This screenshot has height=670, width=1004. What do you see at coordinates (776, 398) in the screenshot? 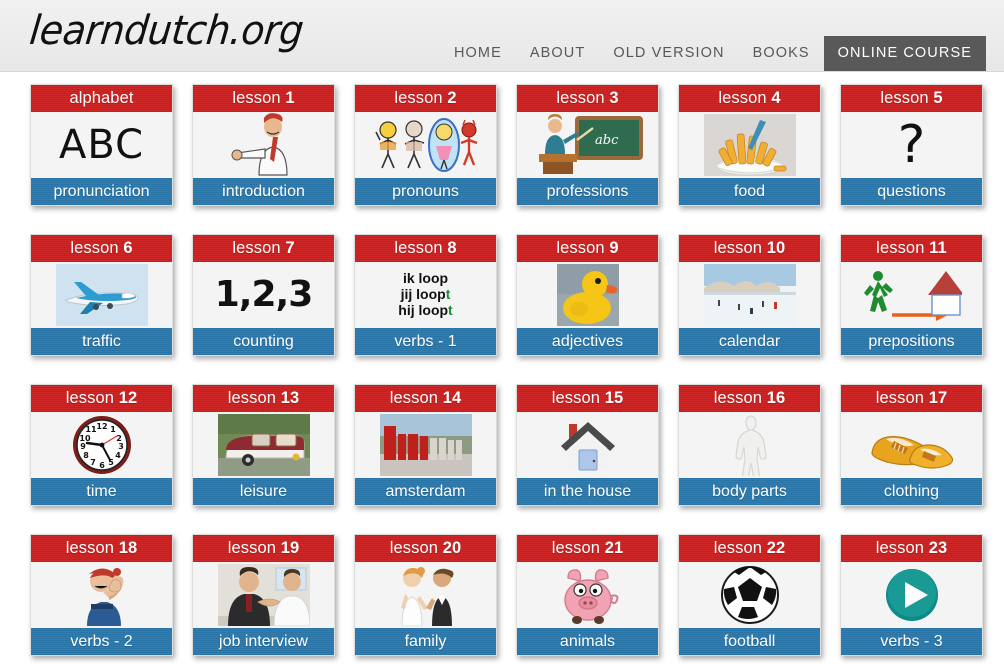
I see `lesson-number: 16` at bounding box center [776, 398].